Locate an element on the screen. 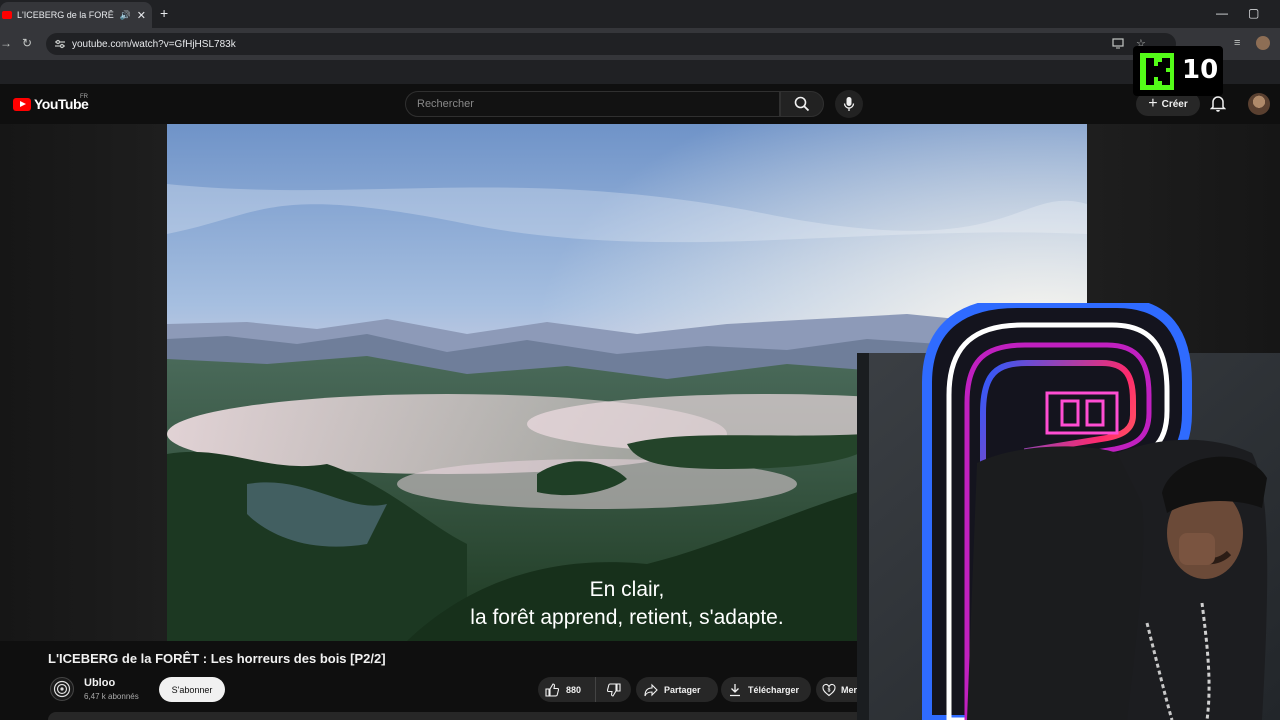 The image size is (1280, 720). microphone-icon is located at coordinates (849, 104).